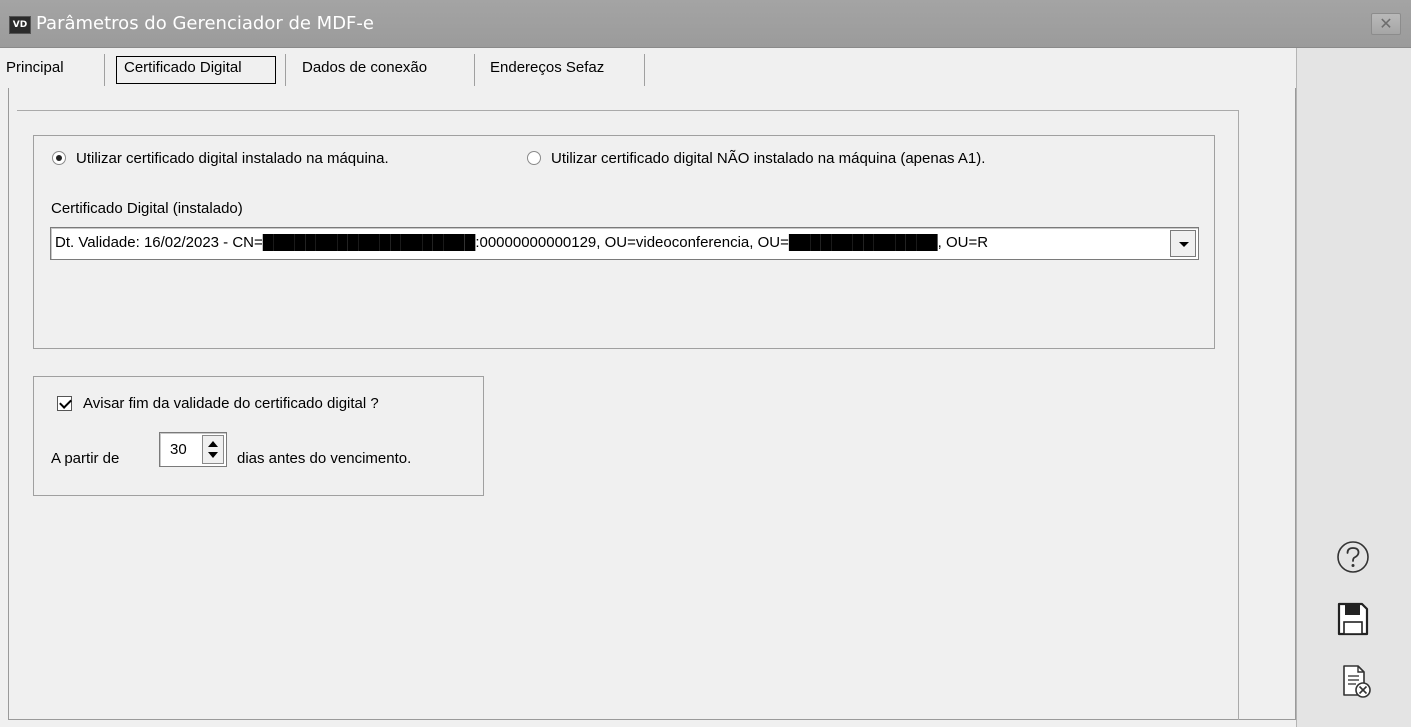 The image size is (1411, 727). I want to click on days-suffix-label: dias antes do vencimento., so click(324, 458).